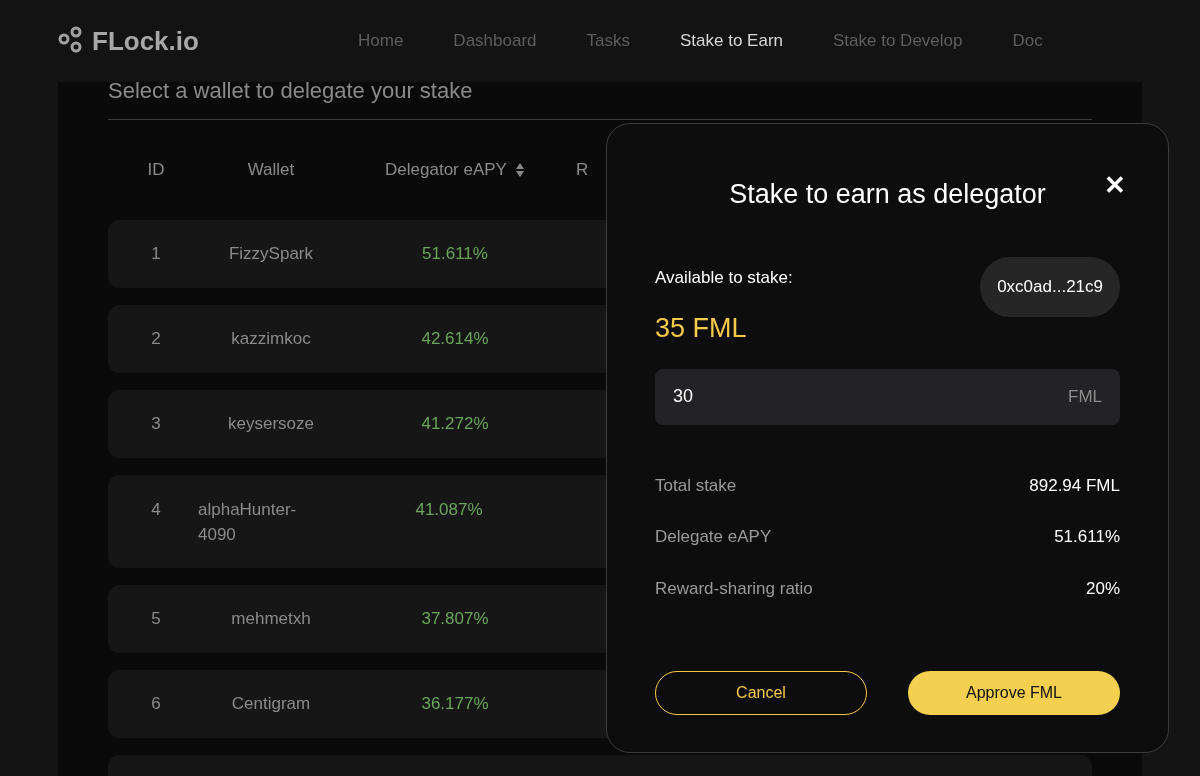  What do you see at coordinates (156, 424) in the screenshot?
I see `id-cell-text: 3` at bounding box center [156, 424].